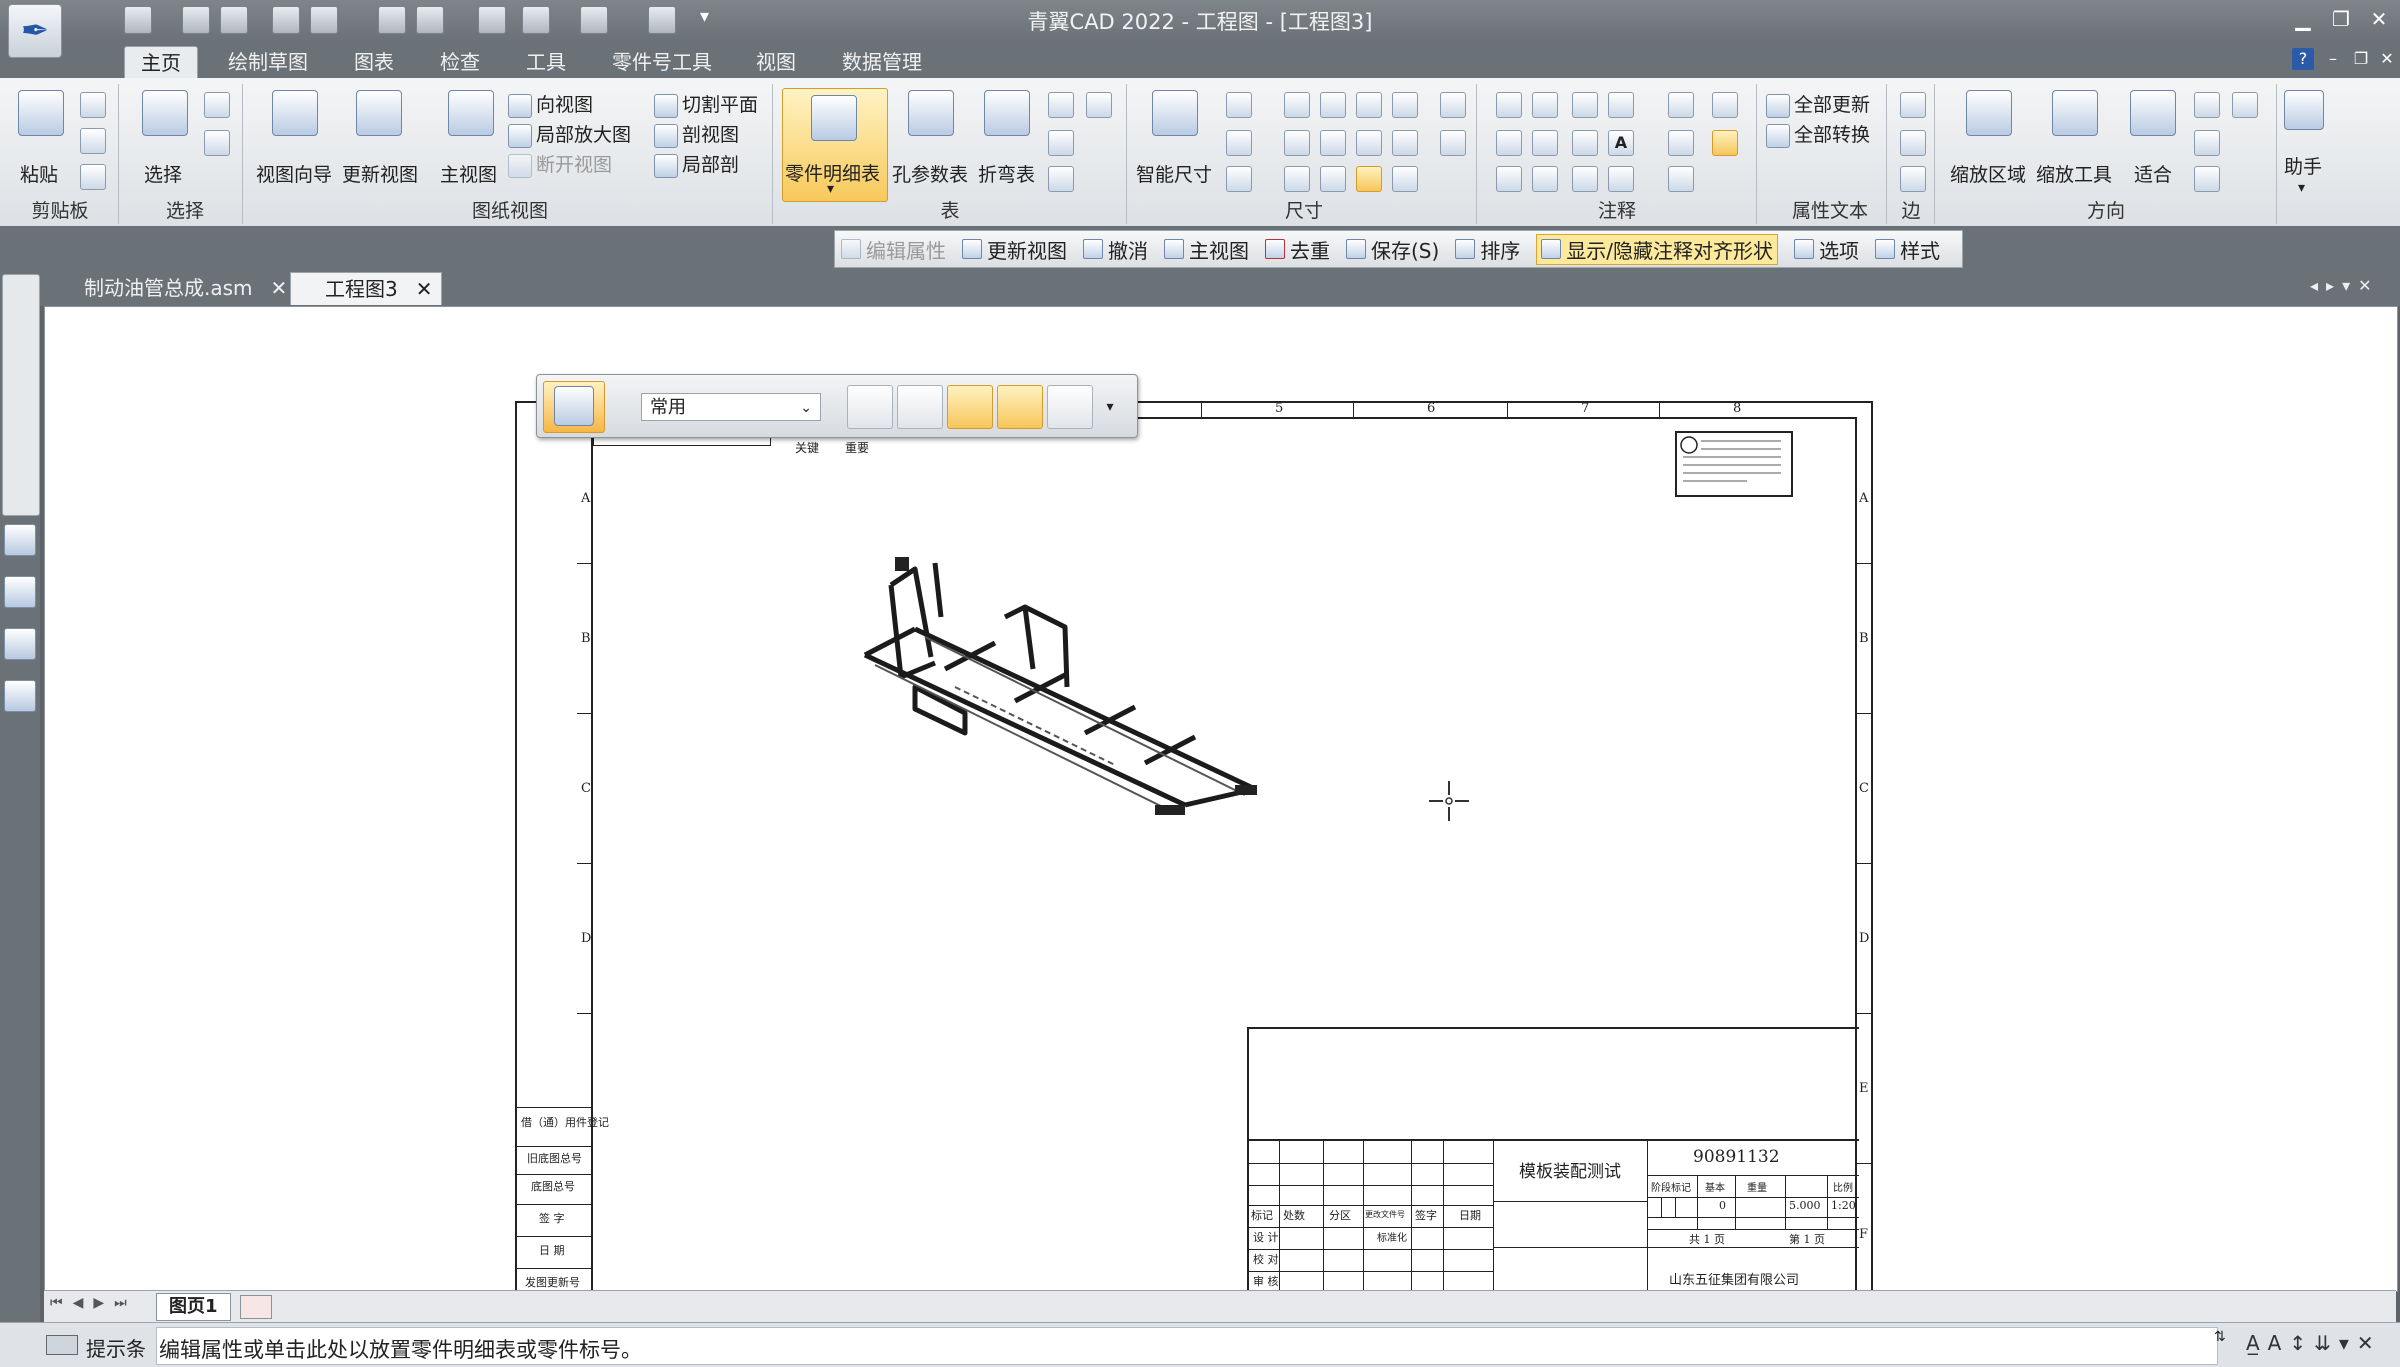  Describe the element at coordinates (20, 644) in the screenshot. I see `help-panel-icon` at that location.